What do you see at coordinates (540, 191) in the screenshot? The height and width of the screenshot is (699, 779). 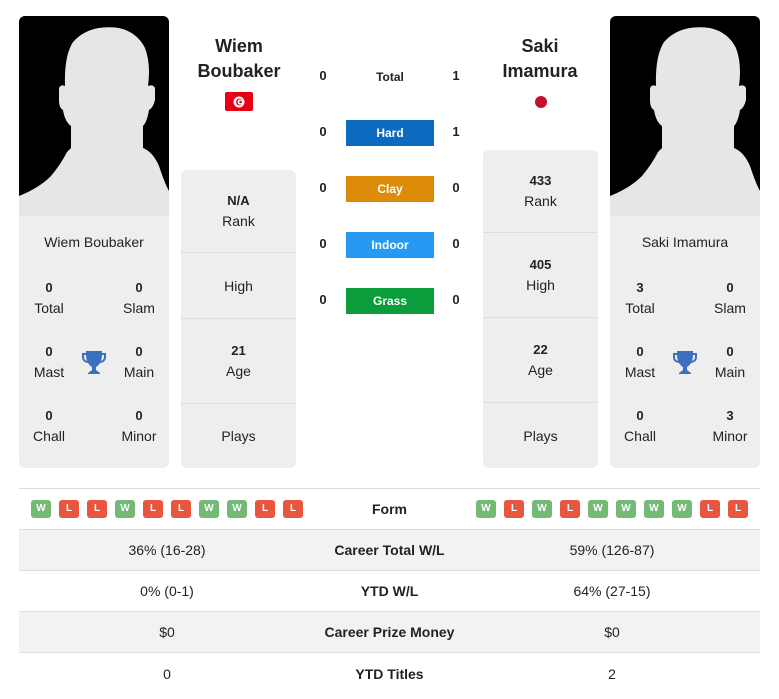 I see `p2-rank: 433 Rank` at bounding box center [540, 191].